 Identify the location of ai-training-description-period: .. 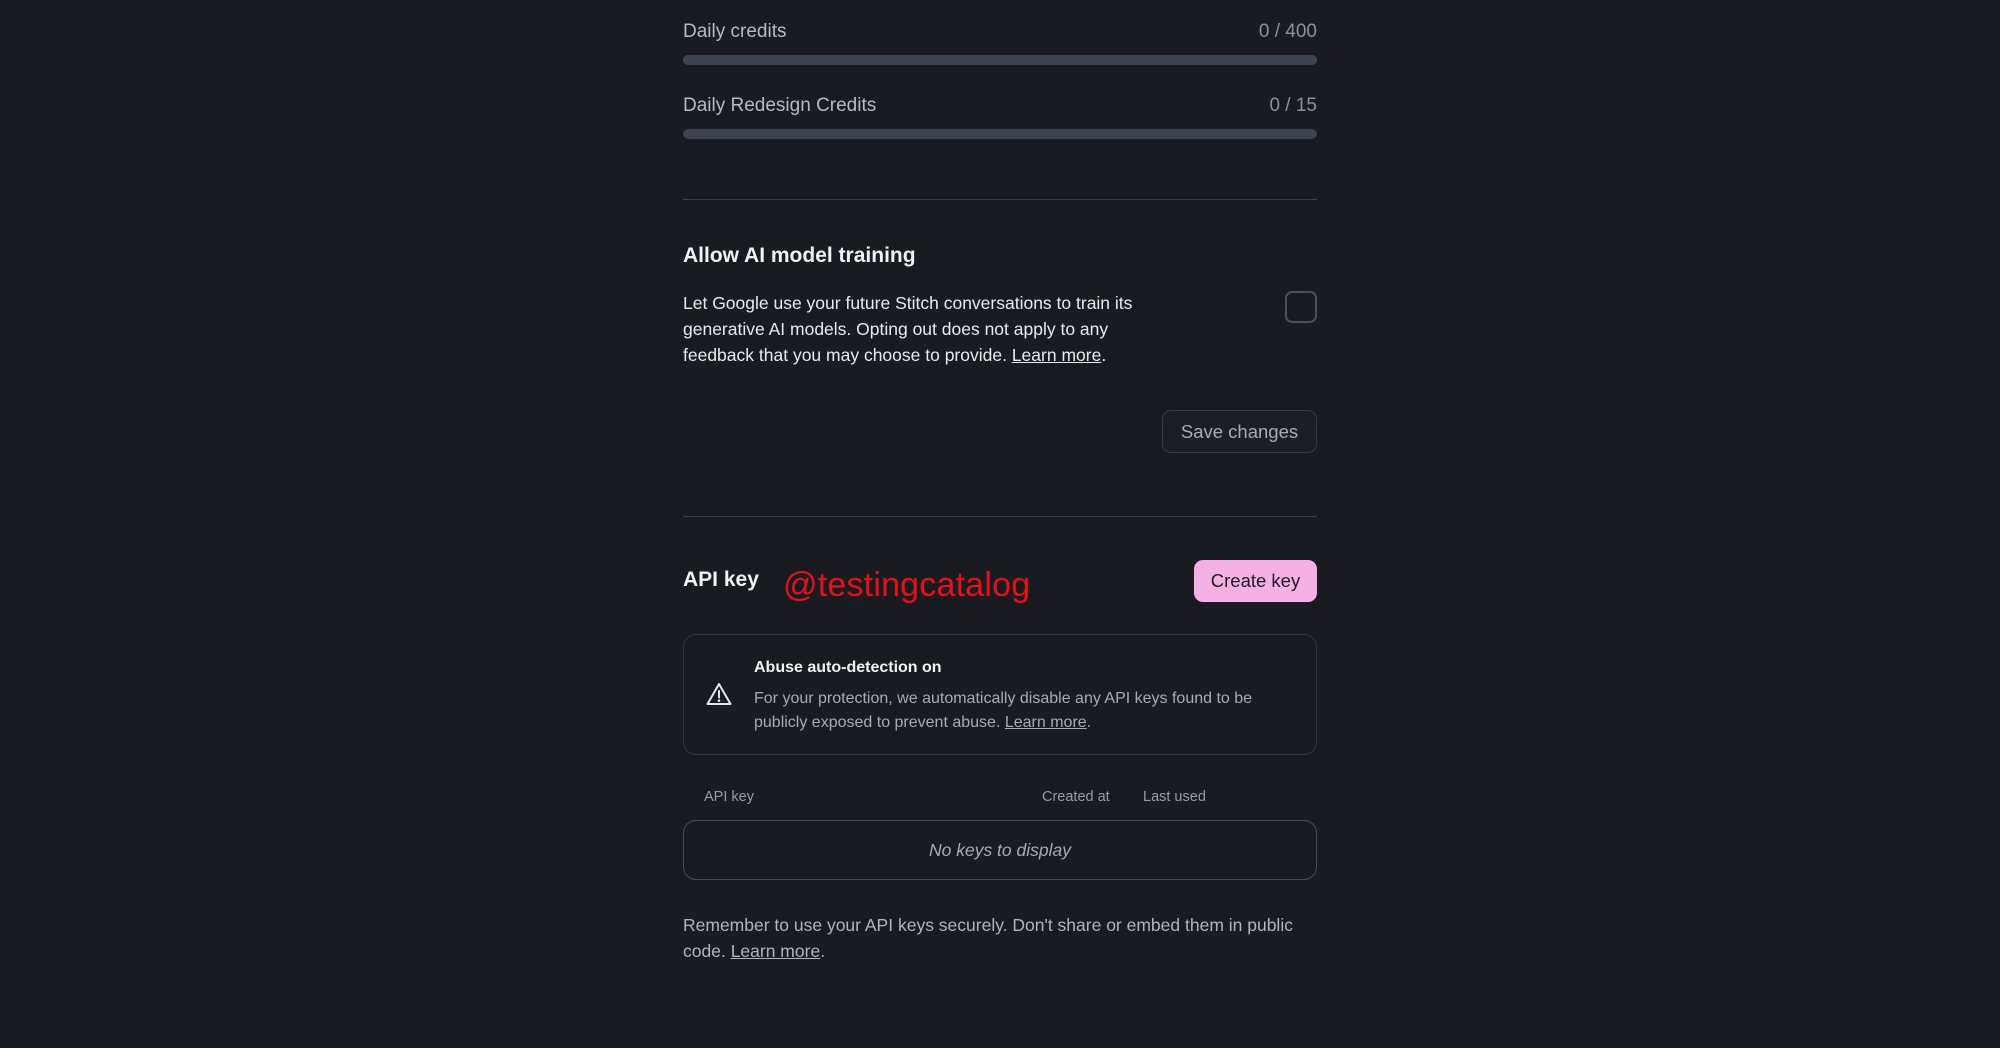
(1104, 355).